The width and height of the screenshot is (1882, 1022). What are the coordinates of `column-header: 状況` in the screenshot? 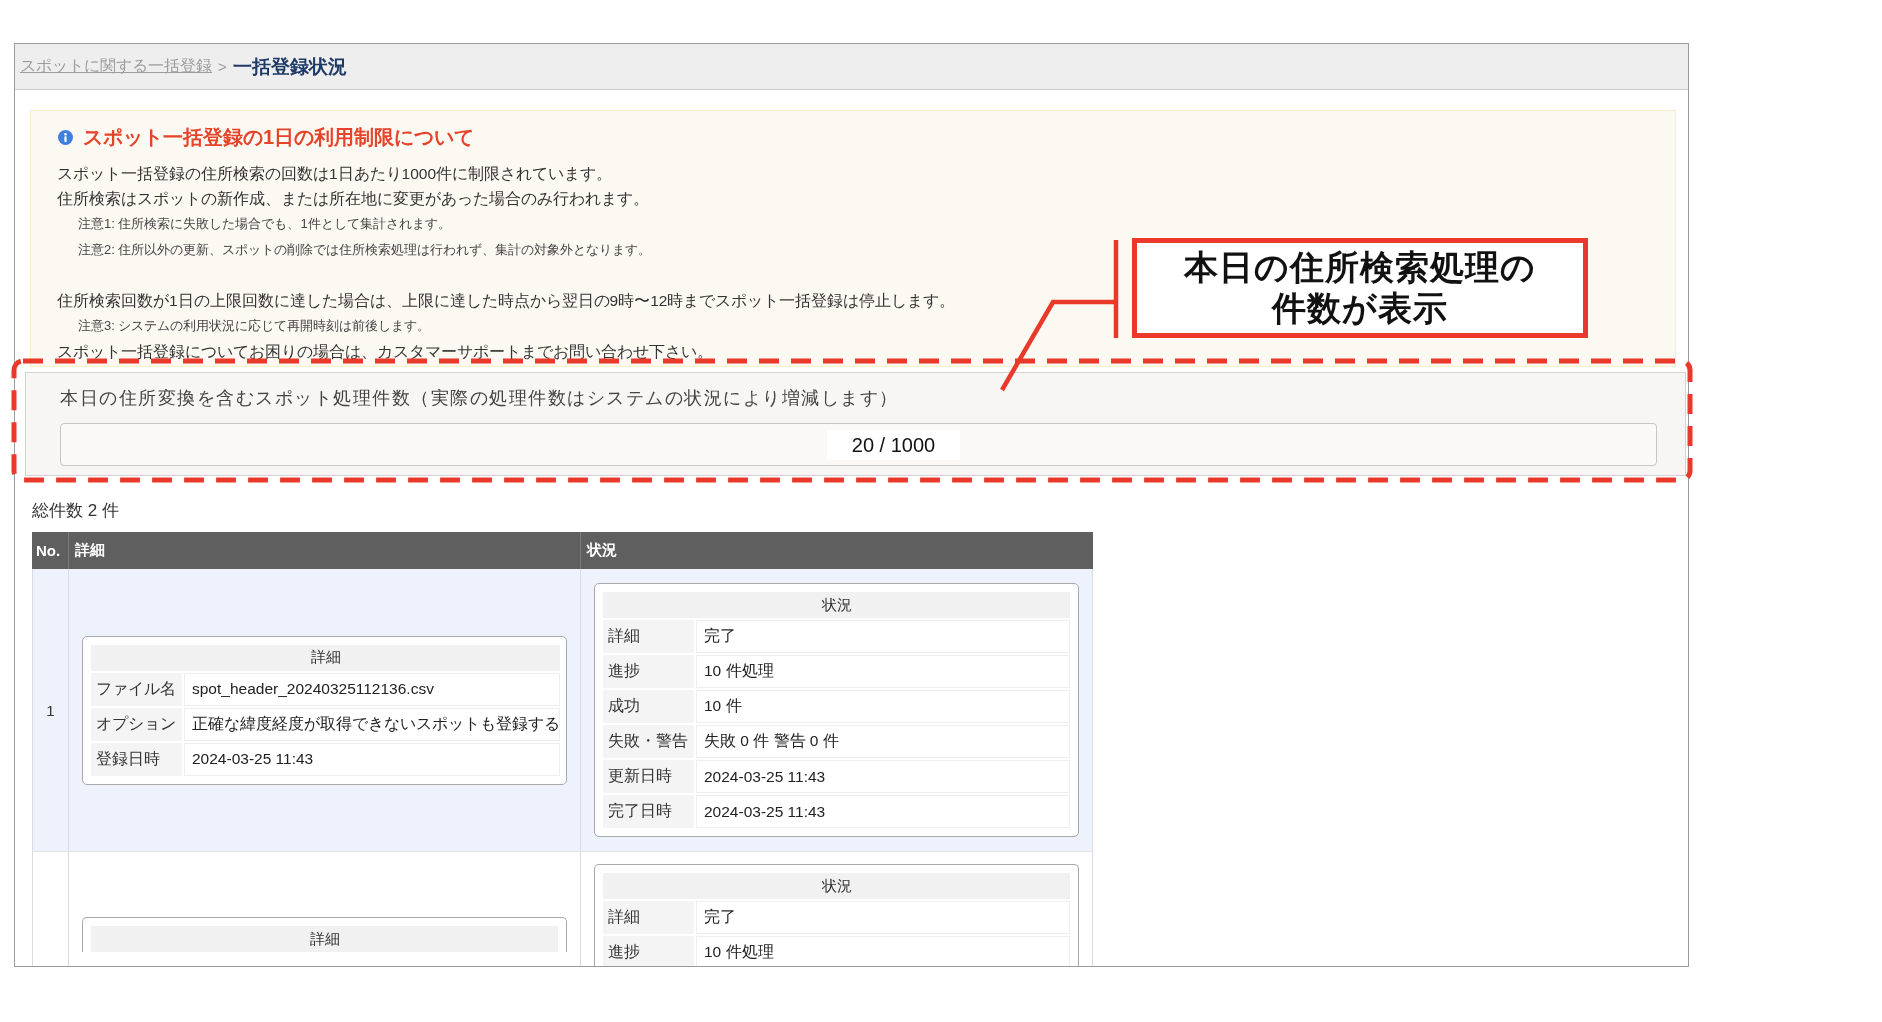 It's located at (836, 550).